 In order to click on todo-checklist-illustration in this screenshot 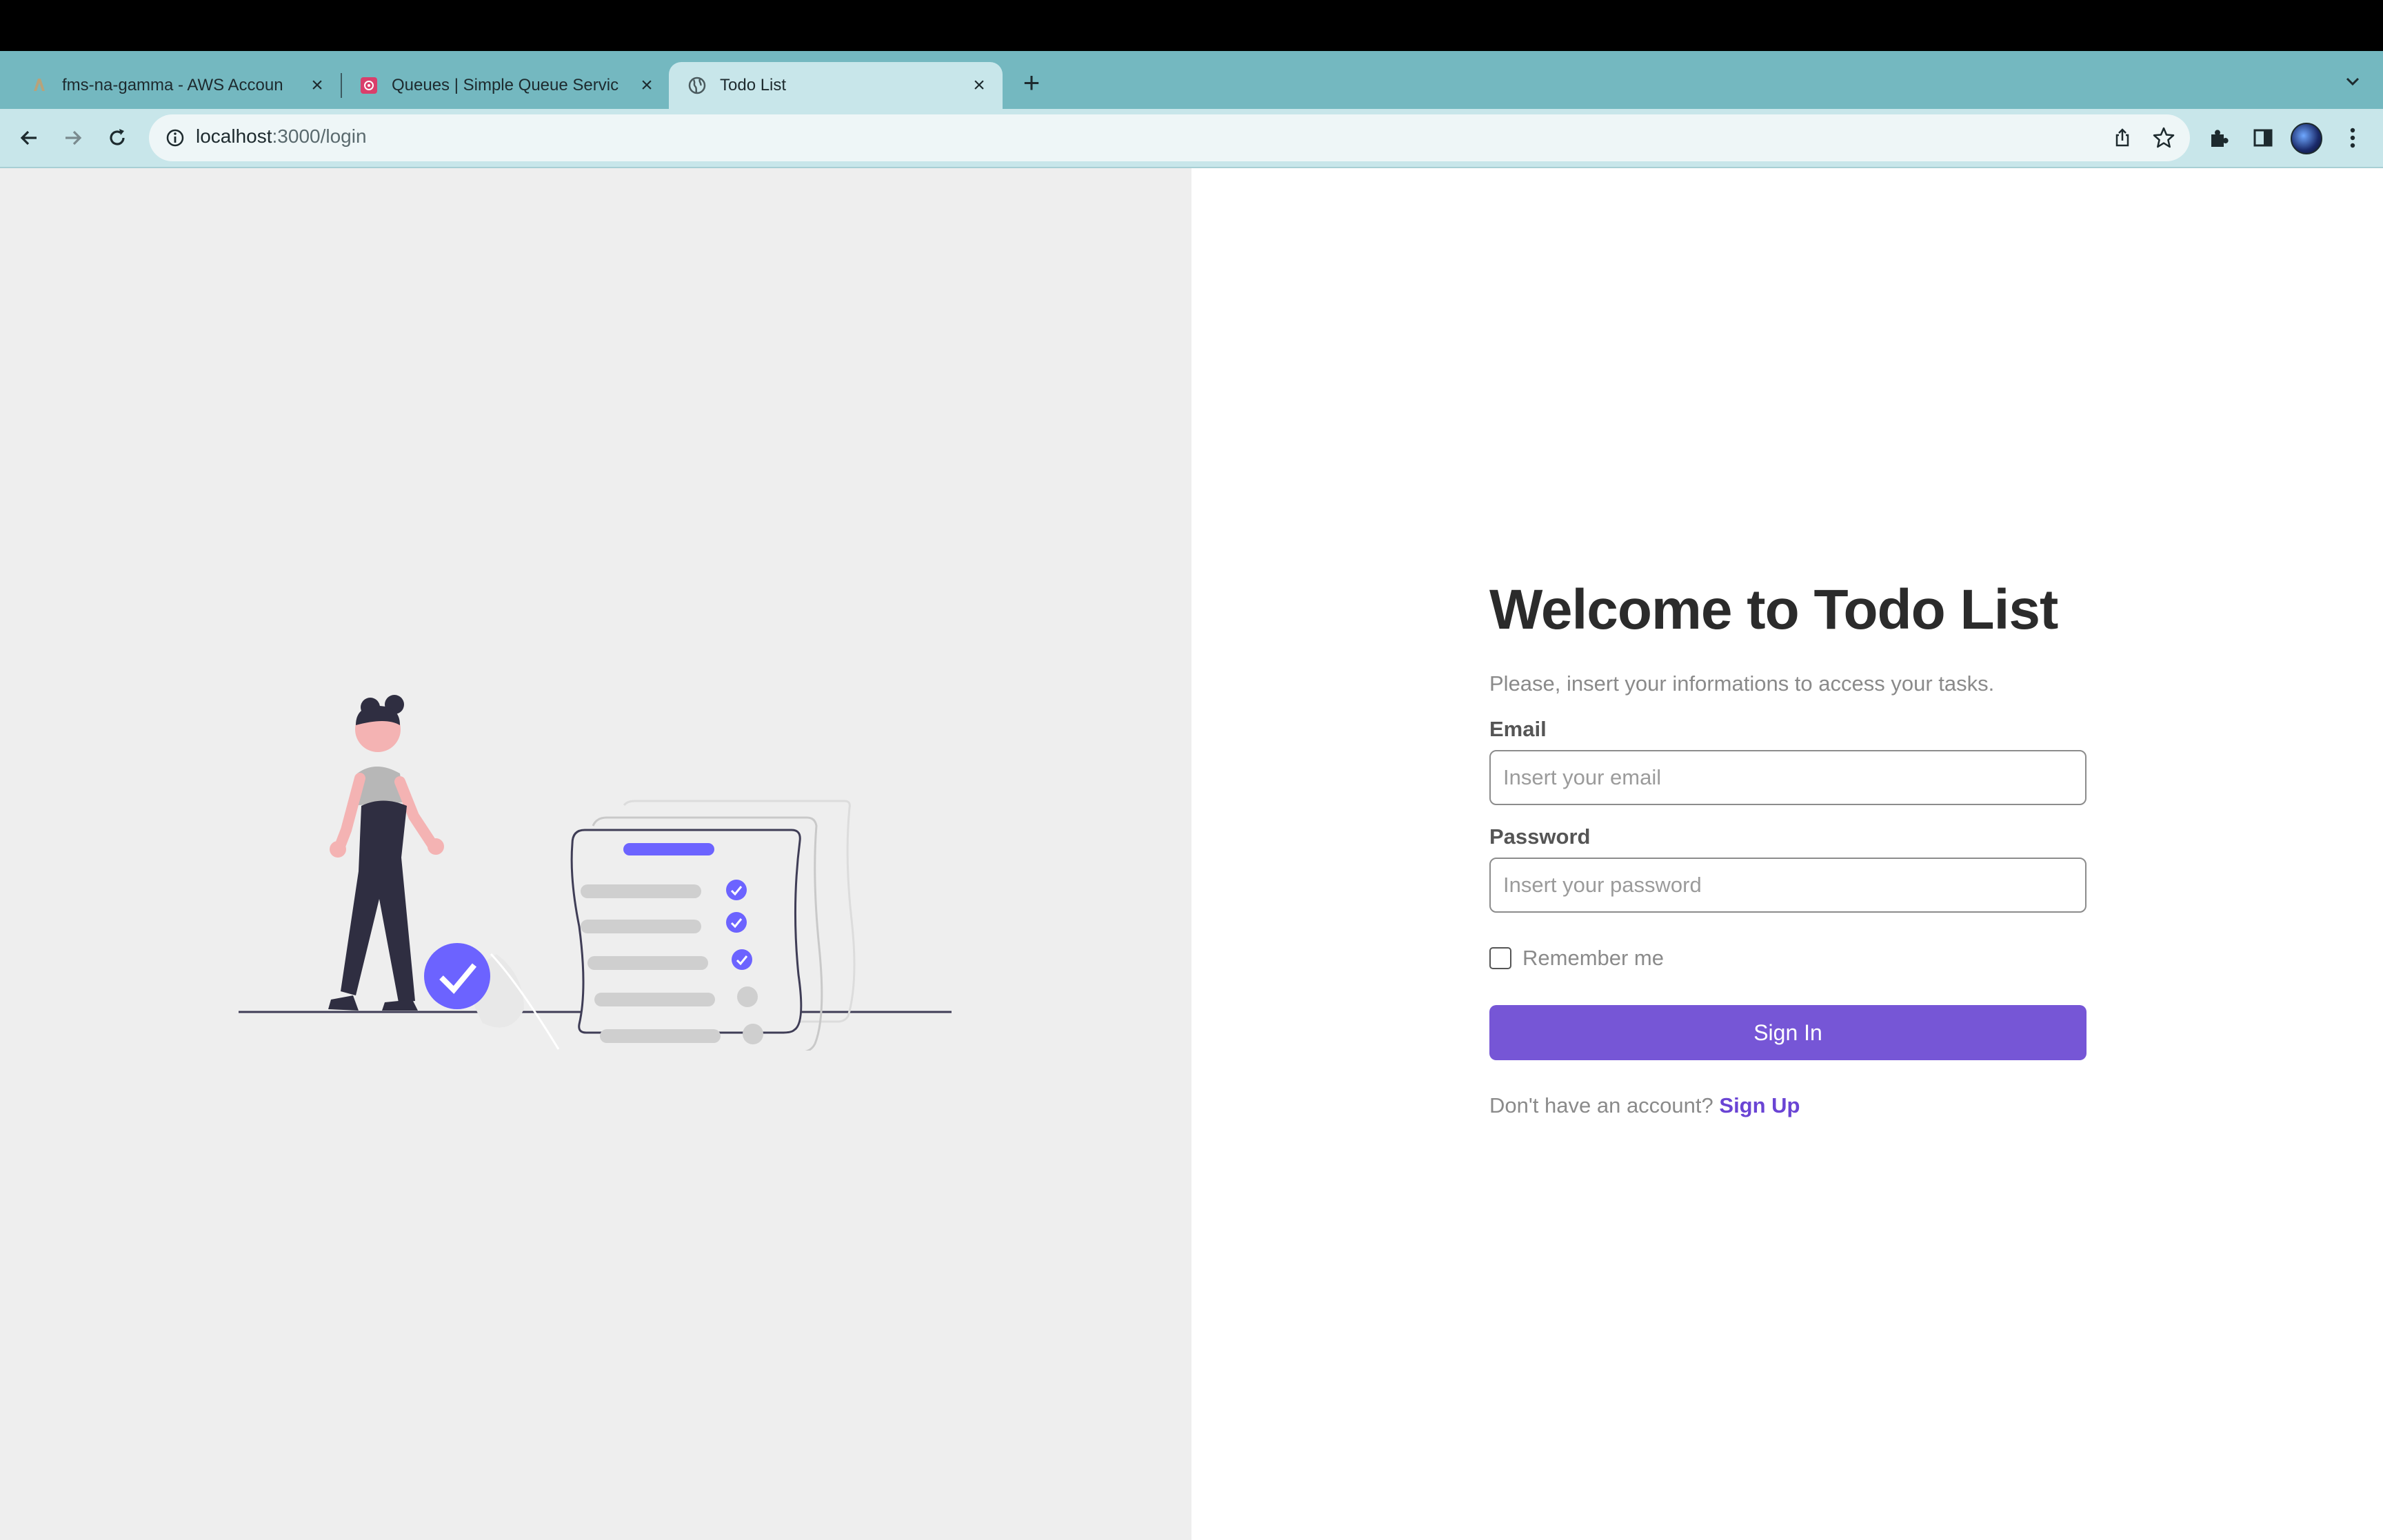, I will do `click(595, 873)`.